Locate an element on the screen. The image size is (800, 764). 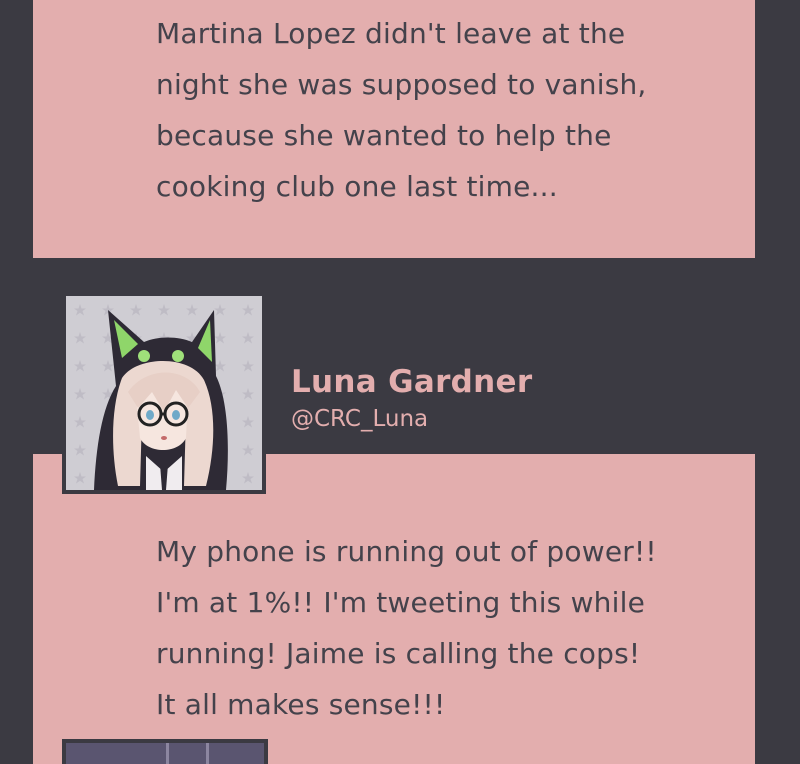
media-image is located at coordinates (165, 753).